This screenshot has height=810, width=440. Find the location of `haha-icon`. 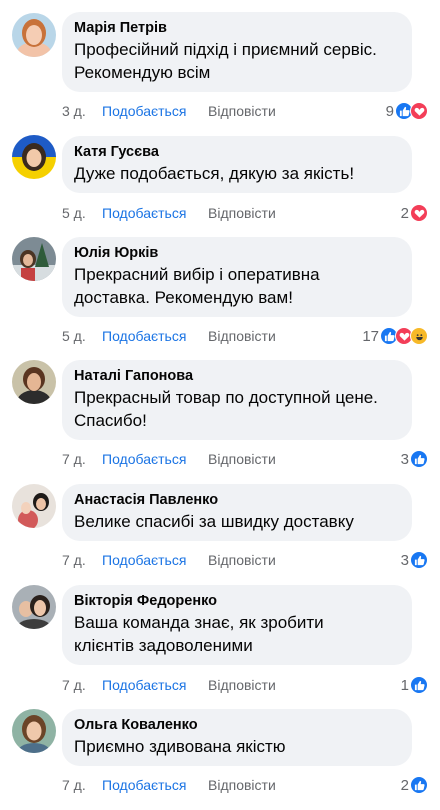

haha-icon is located at coordinates (419, 336).